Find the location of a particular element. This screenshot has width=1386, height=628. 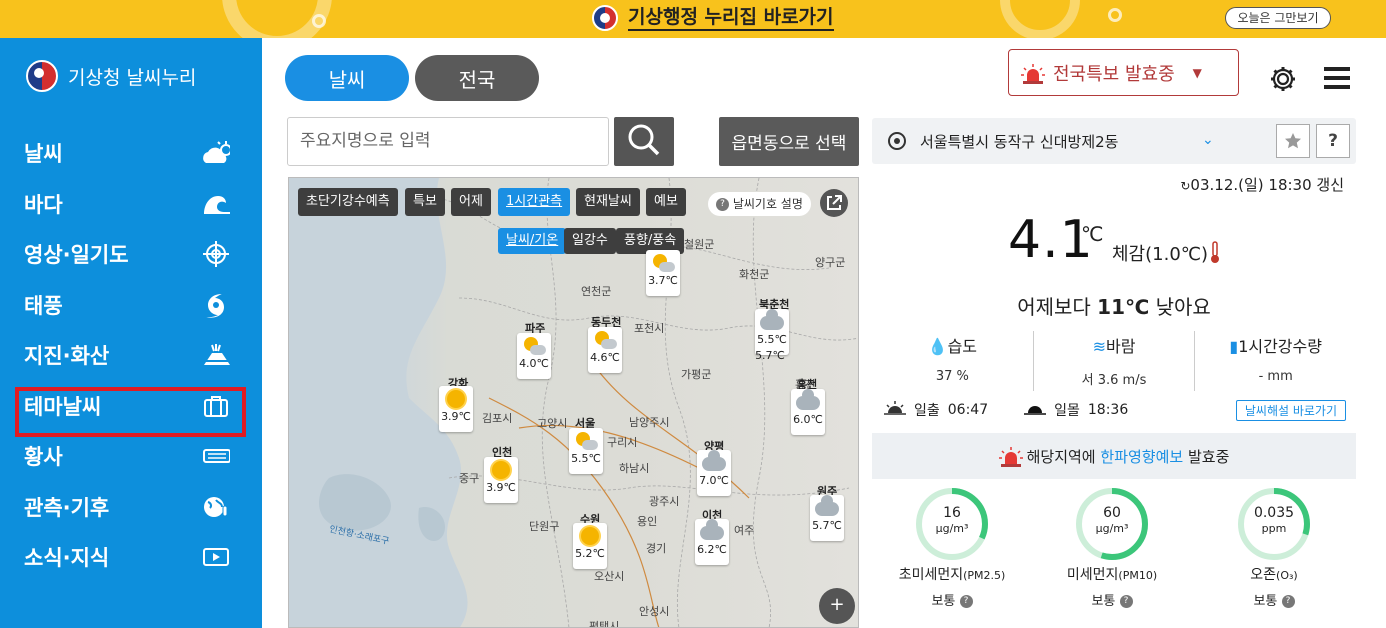

cloudy-icon is located at coordinates (714, 461).